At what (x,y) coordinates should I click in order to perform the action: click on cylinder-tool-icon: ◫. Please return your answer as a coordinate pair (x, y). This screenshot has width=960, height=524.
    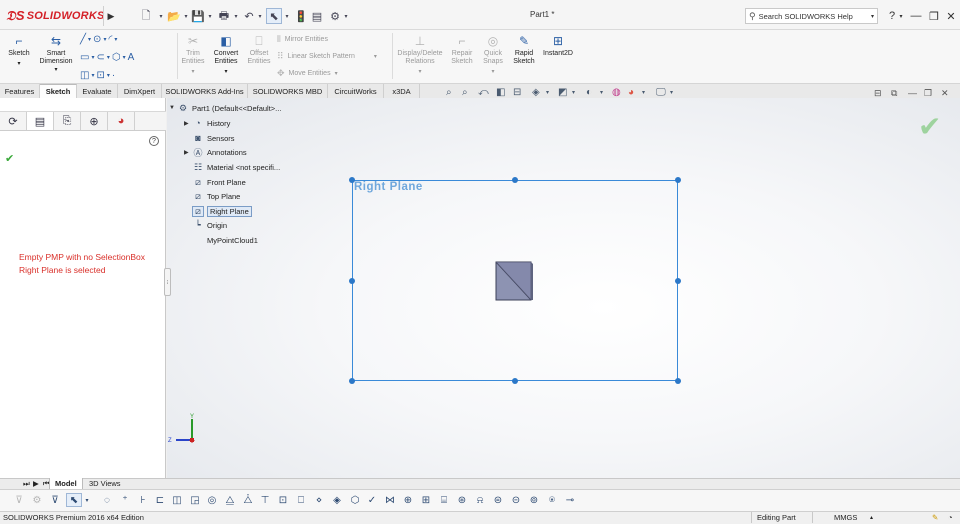
    Looking at the image, I should click on (177, 500).